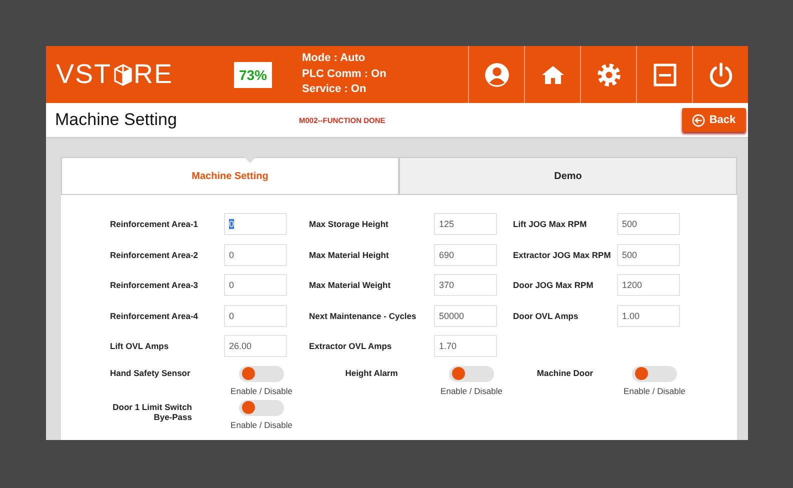 The width and height of the screenshot is (793, 488). I want to click on field-label: Reinforcement Area-4, so click(155, 315).